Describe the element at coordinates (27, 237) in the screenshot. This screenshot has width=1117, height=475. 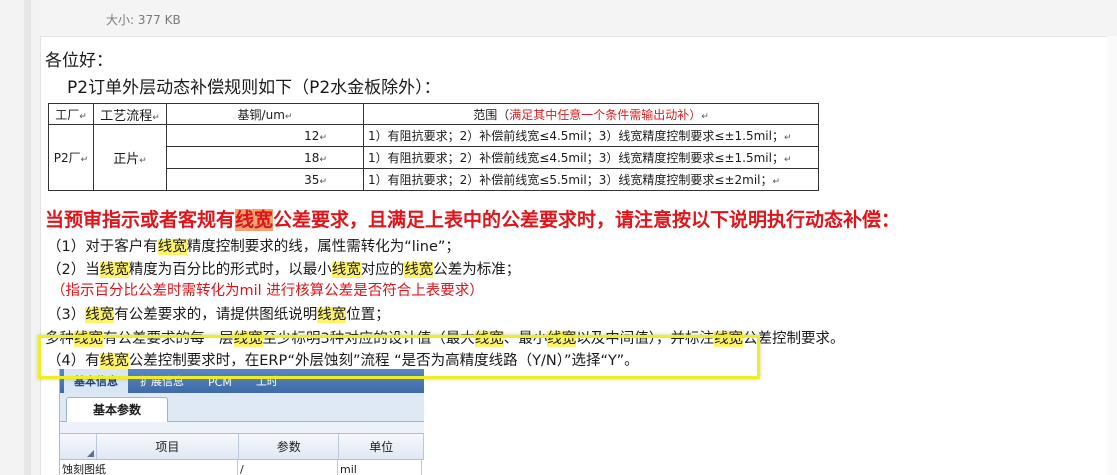
I see `scrollbar` at that location.